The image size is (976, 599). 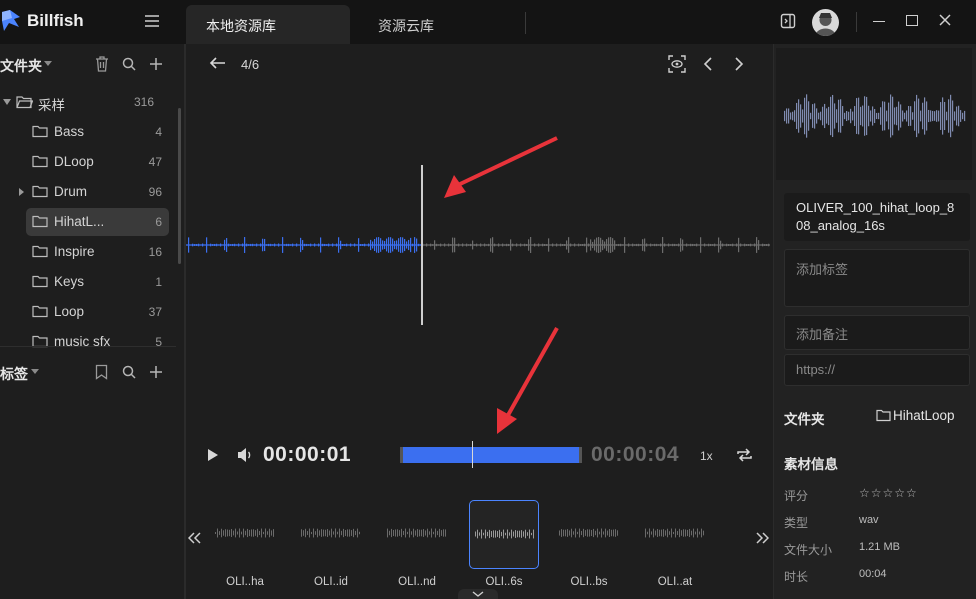 I want to click on sidebar-divider, so click(x=88, y=346).